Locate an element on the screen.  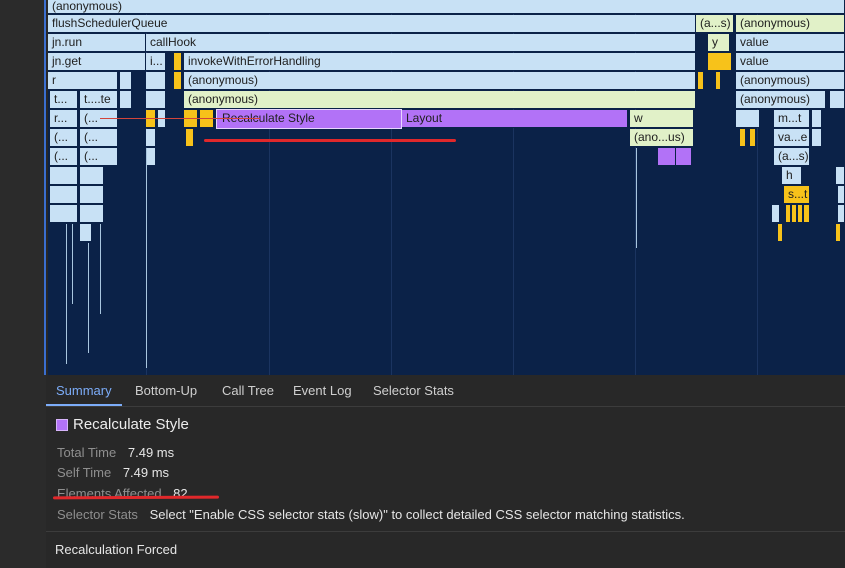
tab-call-tree: Call Tree is located at coordinates (248, 390).